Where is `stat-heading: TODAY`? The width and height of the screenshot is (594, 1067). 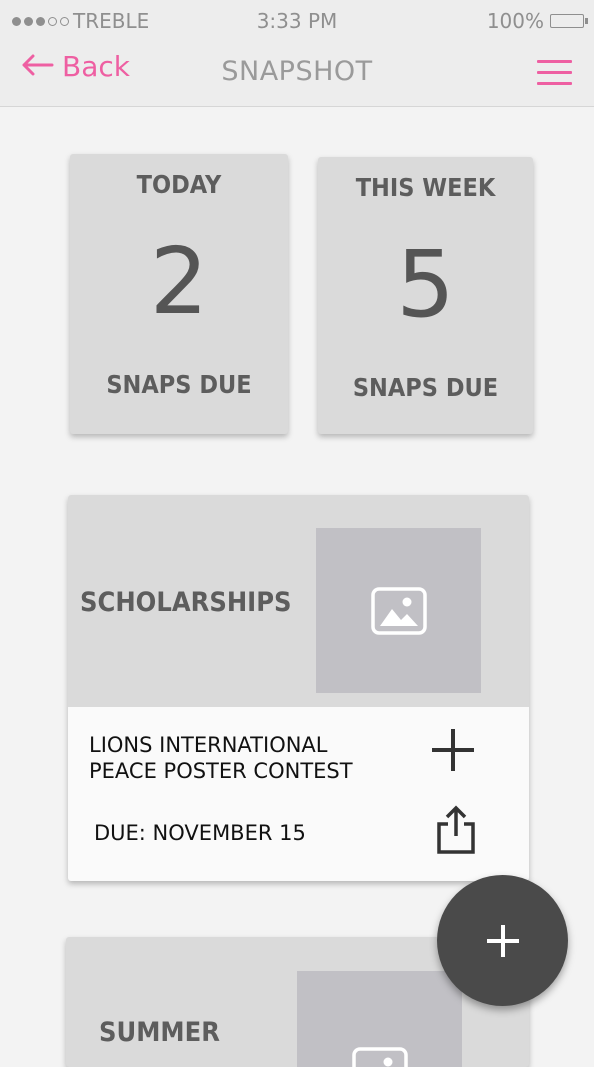 stat-heading: TODAY is located at coordinates (179, 184).